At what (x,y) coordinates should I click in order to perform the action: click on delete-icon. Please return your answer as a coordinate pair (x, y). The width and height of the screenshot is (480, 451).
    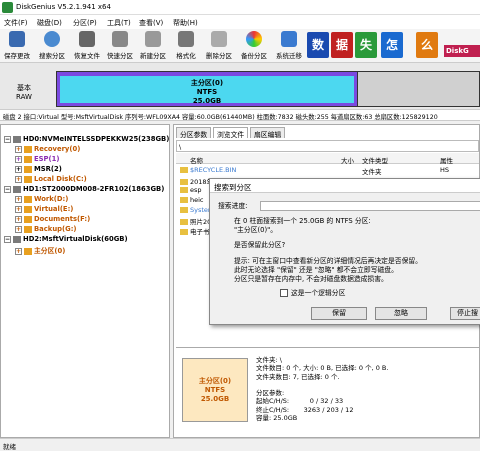
    Looking at the image, I should click on (219, 39).